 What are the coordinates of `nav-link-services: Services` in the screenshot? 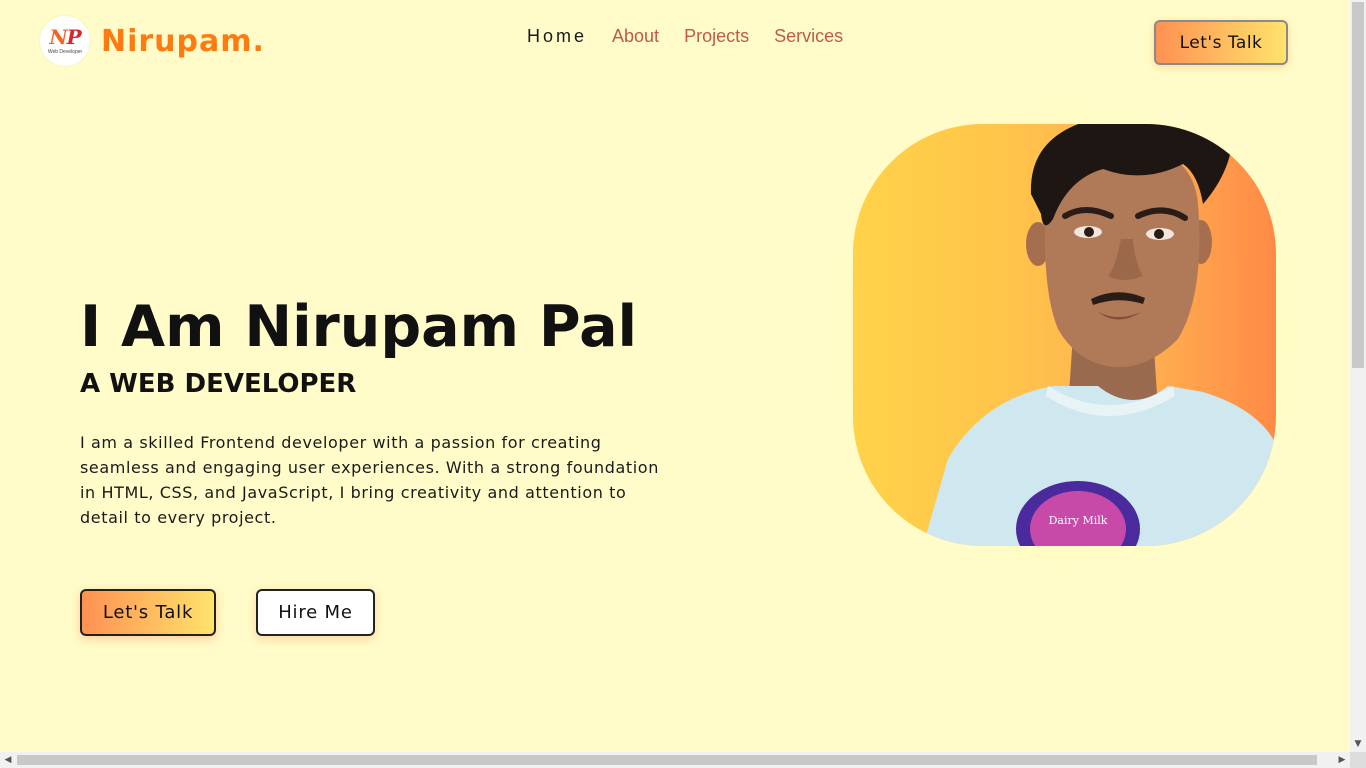 It's located at (808, 36).